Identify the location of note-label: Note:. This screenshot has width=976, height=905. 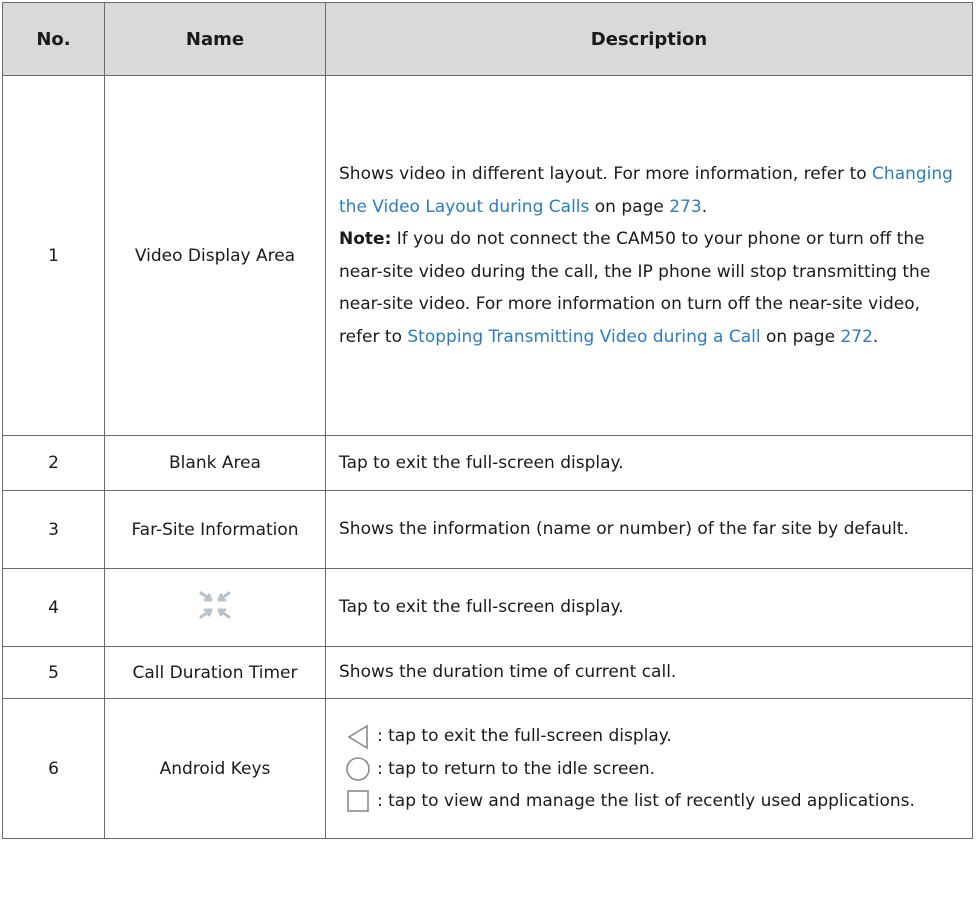
(365, 239).